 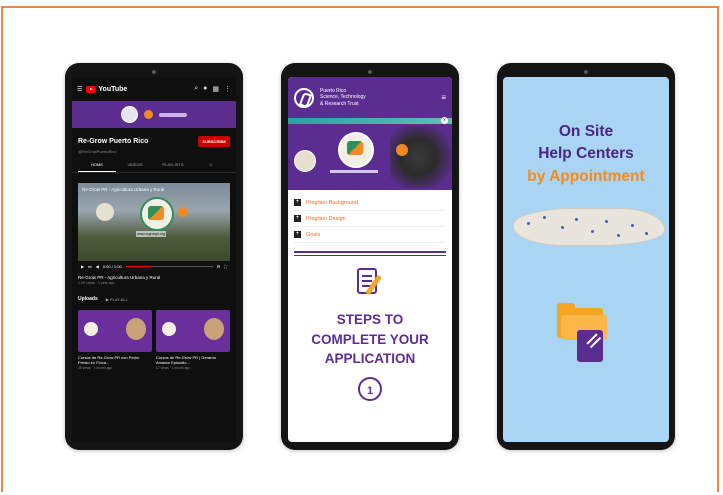 What do you see at coordinates (97, 167) in the screenshot?
I see `tab-home: HOME` at bounding box center [97, 167].